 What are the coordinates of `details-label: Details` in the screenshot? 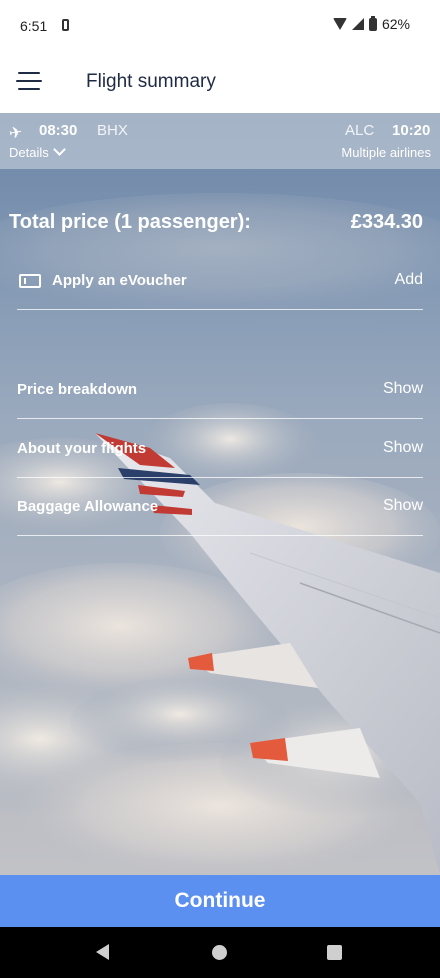 It's located at (29, 152).